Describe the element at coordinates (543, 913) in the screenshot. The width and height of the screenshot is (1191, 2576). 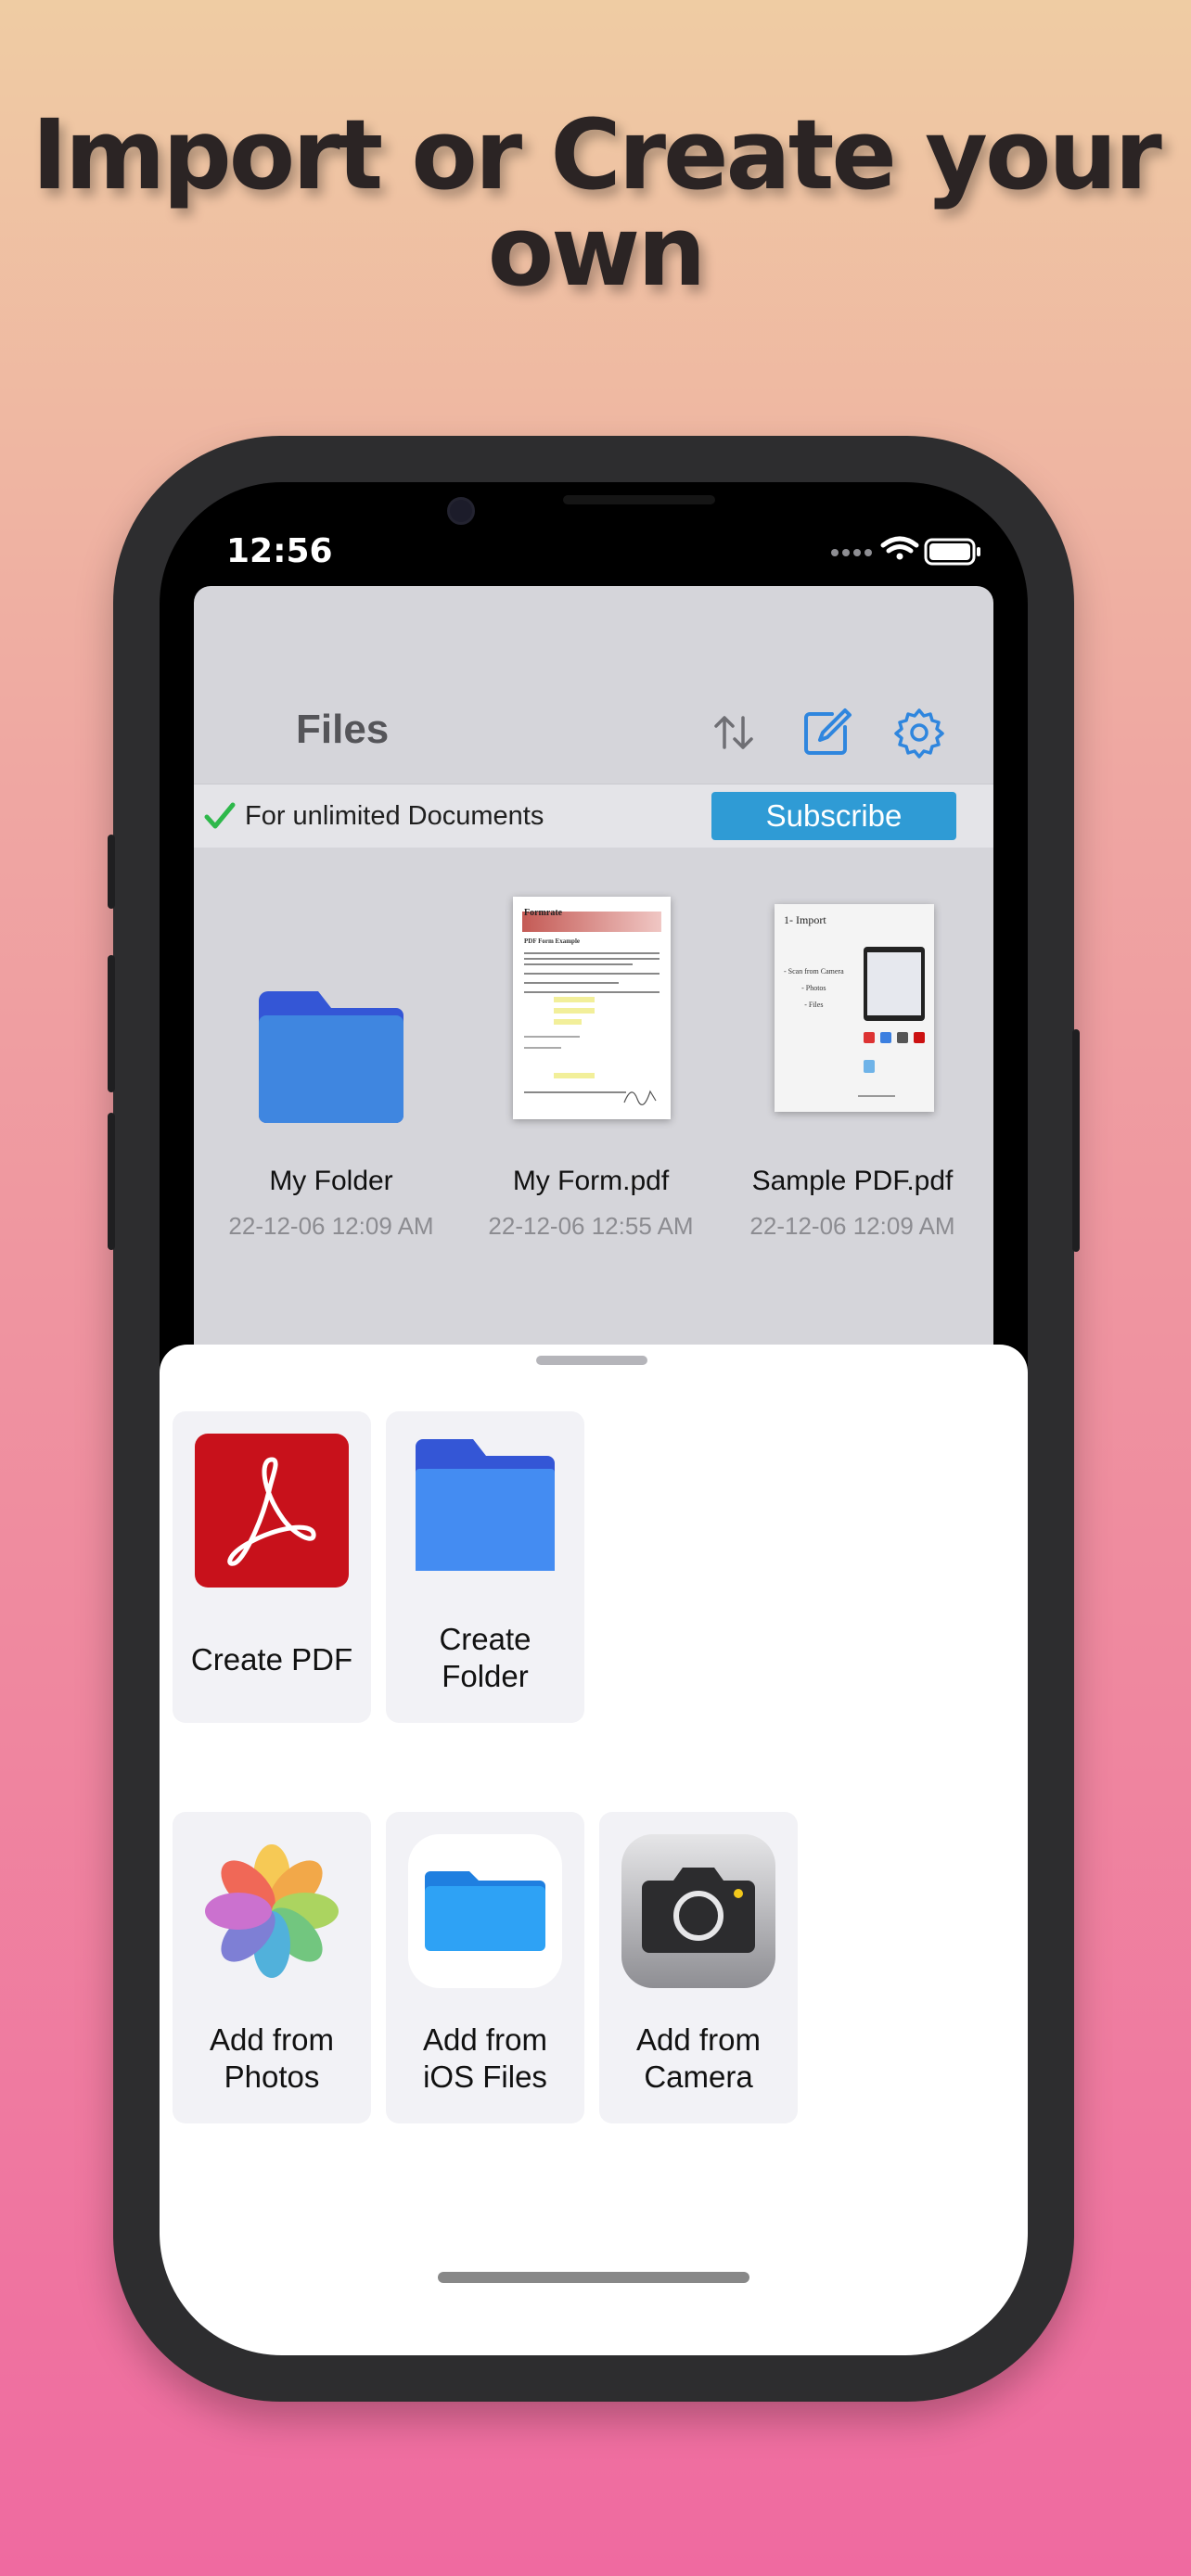
I see `thumb-header-text: Formrate` at that location.